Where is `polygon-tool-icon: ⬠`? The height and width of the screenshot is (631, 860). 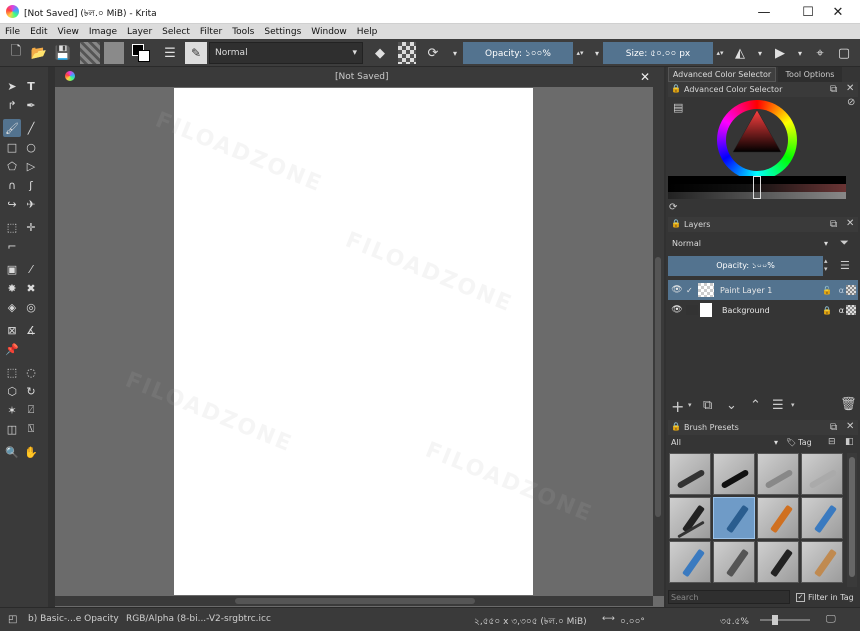 polygon-tool-icon: ⬠ is located at coordinates (12, 166).